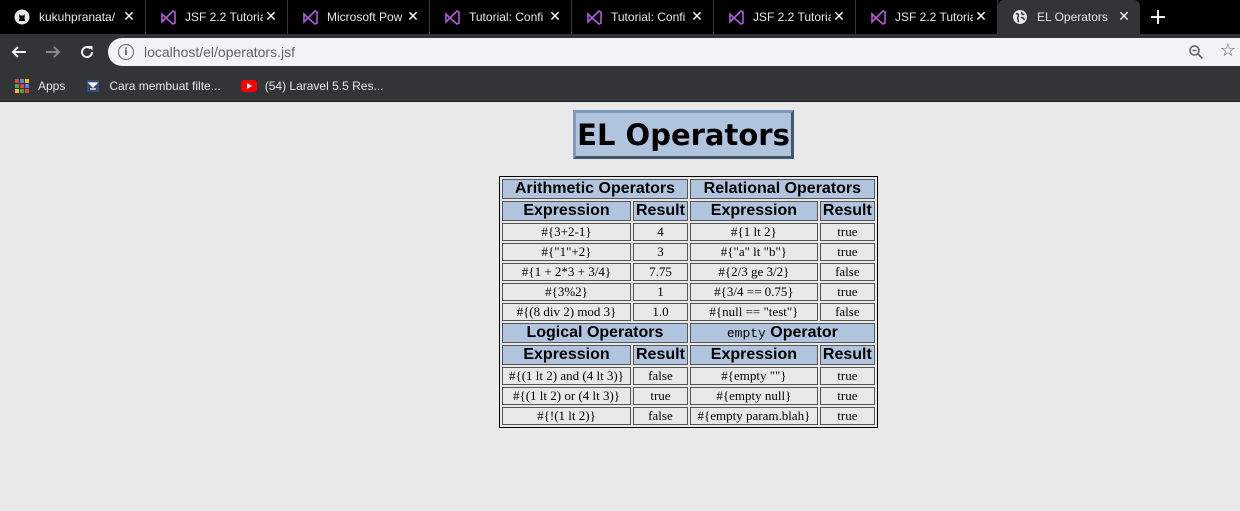  What do you see at coordinates (566, 252) in the screenshot?
I see `expression-cell: #{"1"+2}` at bounding box center [566, 252].